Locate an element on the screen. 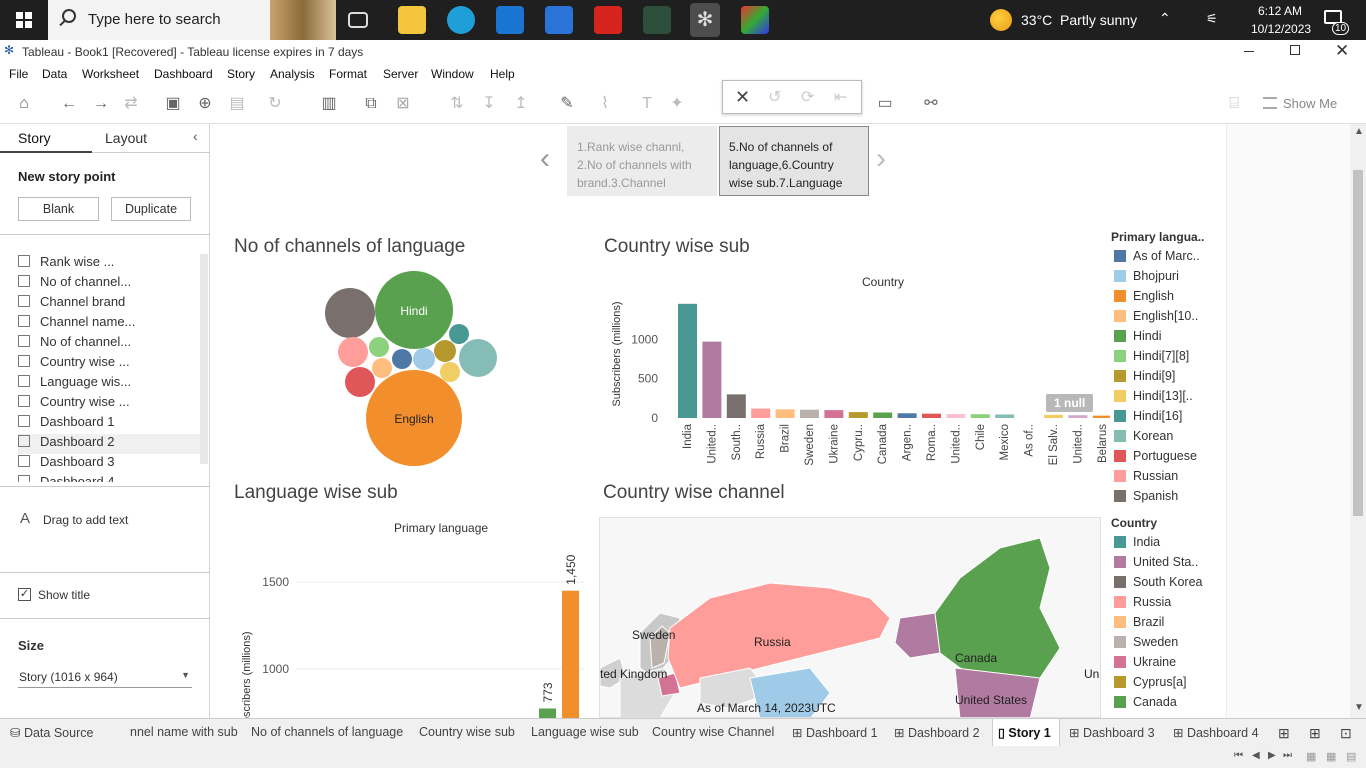 The image size is (1366, 768). pause-updates-icon: ▤ is located at coordinates (237, 104).